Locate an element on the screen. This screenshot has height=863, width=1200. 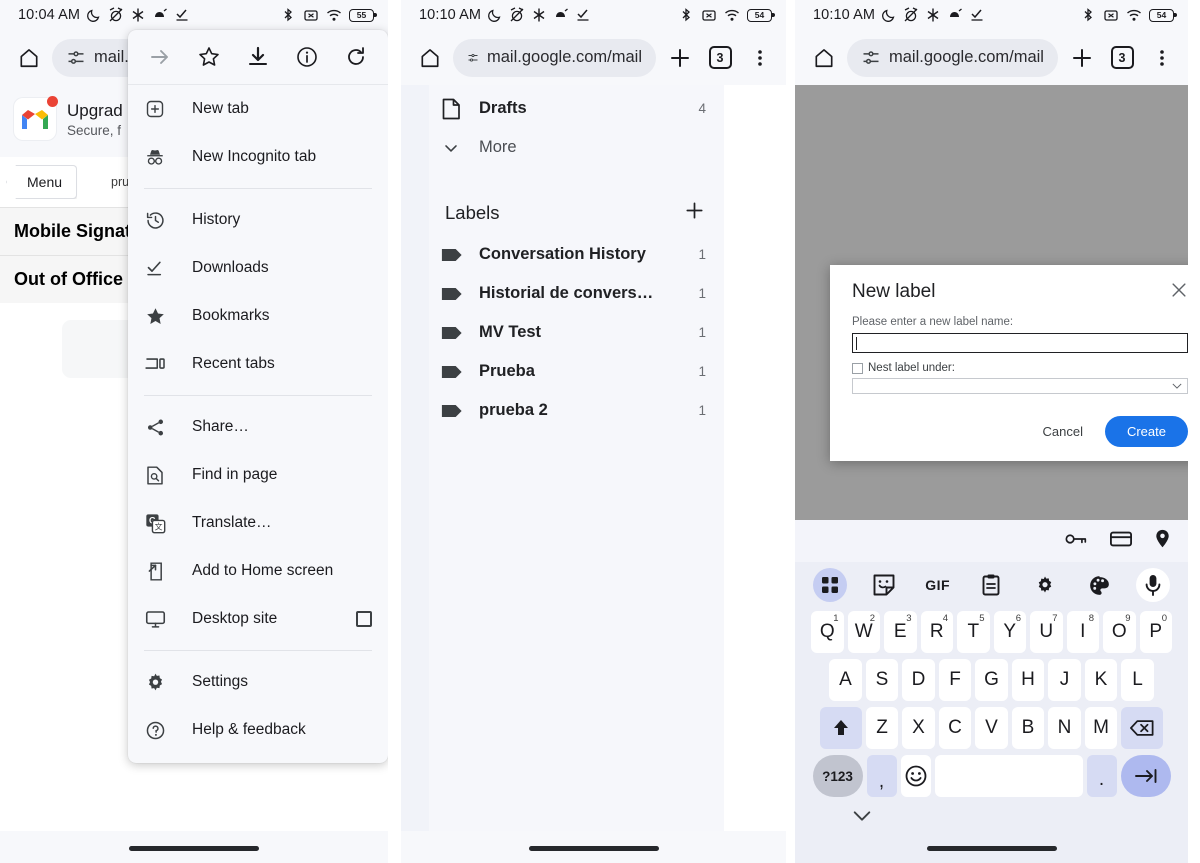
omnibox-3: mail.google.com/mail is located at coordinates (952, 57).